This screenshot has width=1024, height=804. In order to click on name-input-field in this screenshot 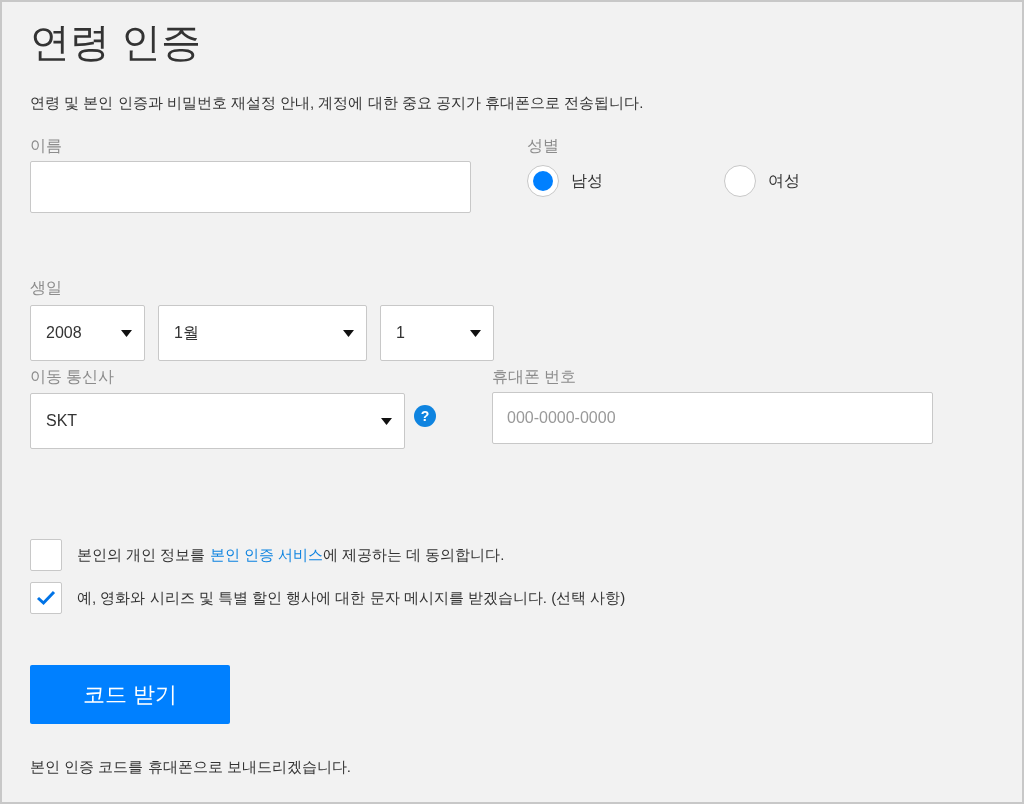, I will do `click(250, 187)`.